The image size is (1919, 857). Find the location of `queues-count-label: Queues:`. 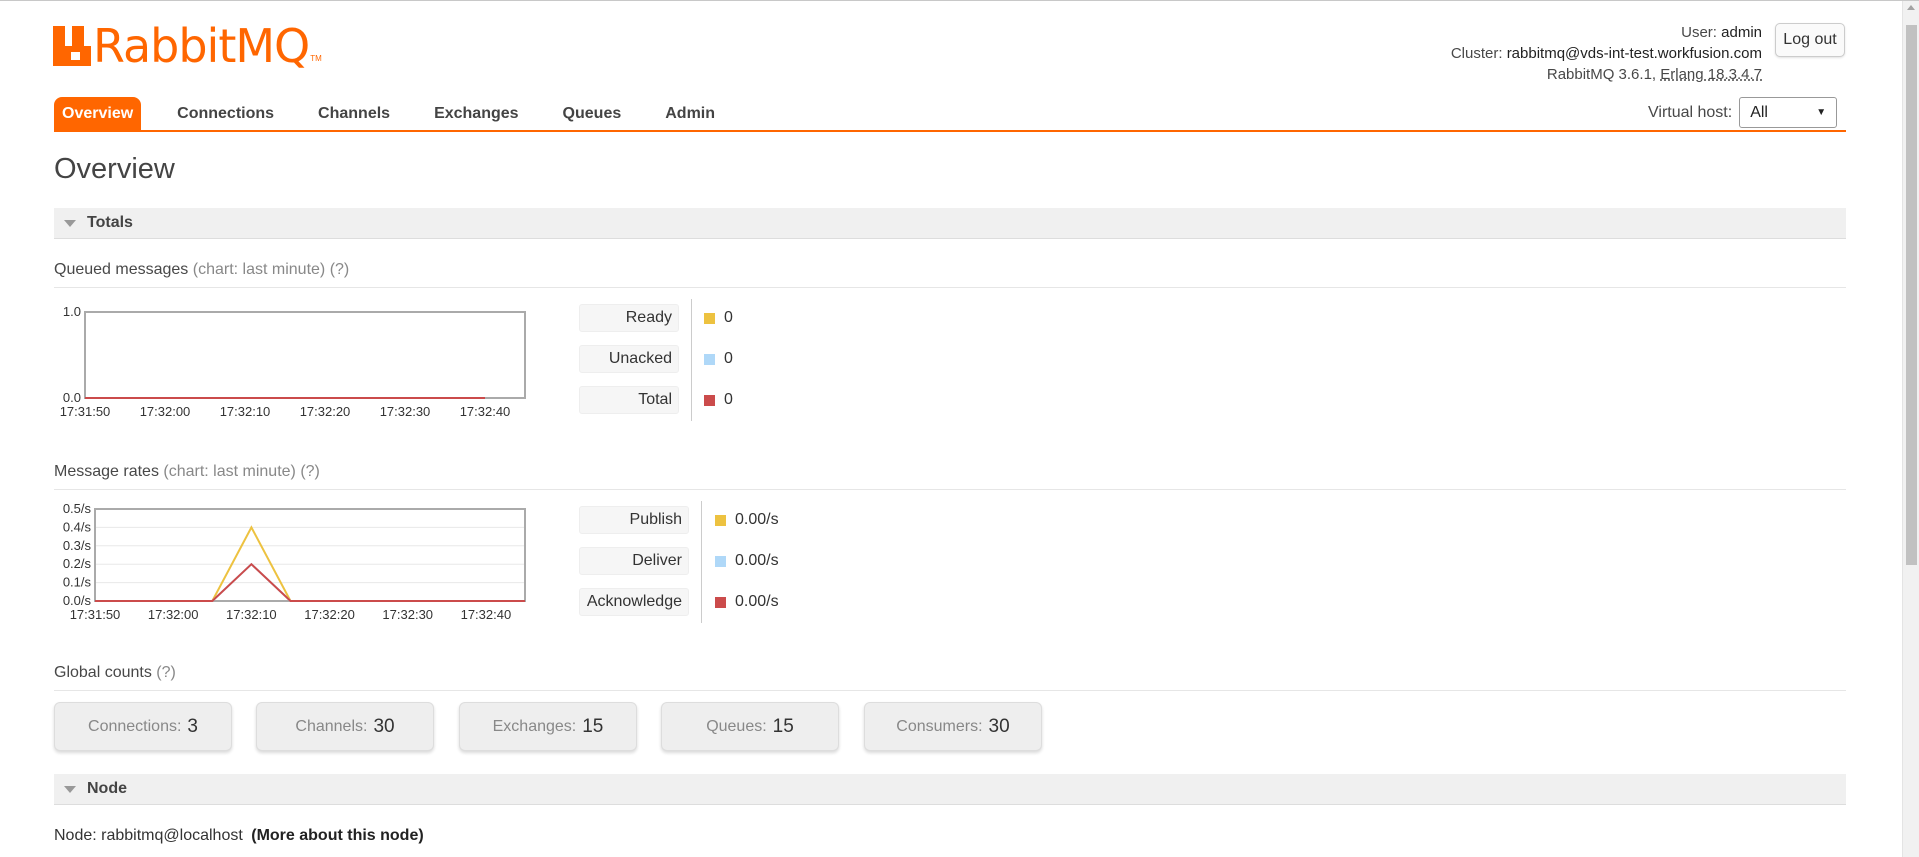

queues-count-label: Queues: is located at coordinates (736, 726).